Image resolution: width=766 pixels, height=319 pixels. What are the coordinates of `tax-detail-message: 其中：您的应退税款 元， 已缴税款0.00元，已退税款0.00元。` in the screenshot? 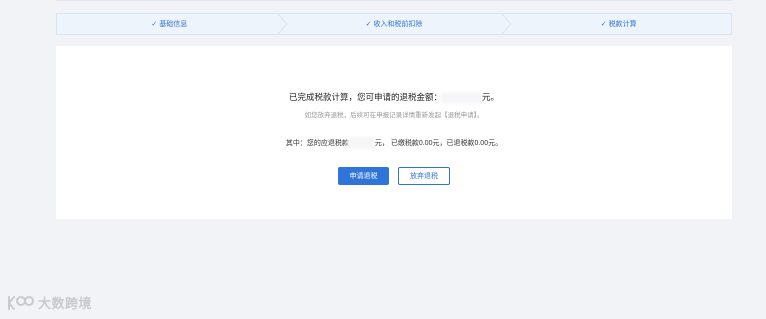 It's located at (394, 143).